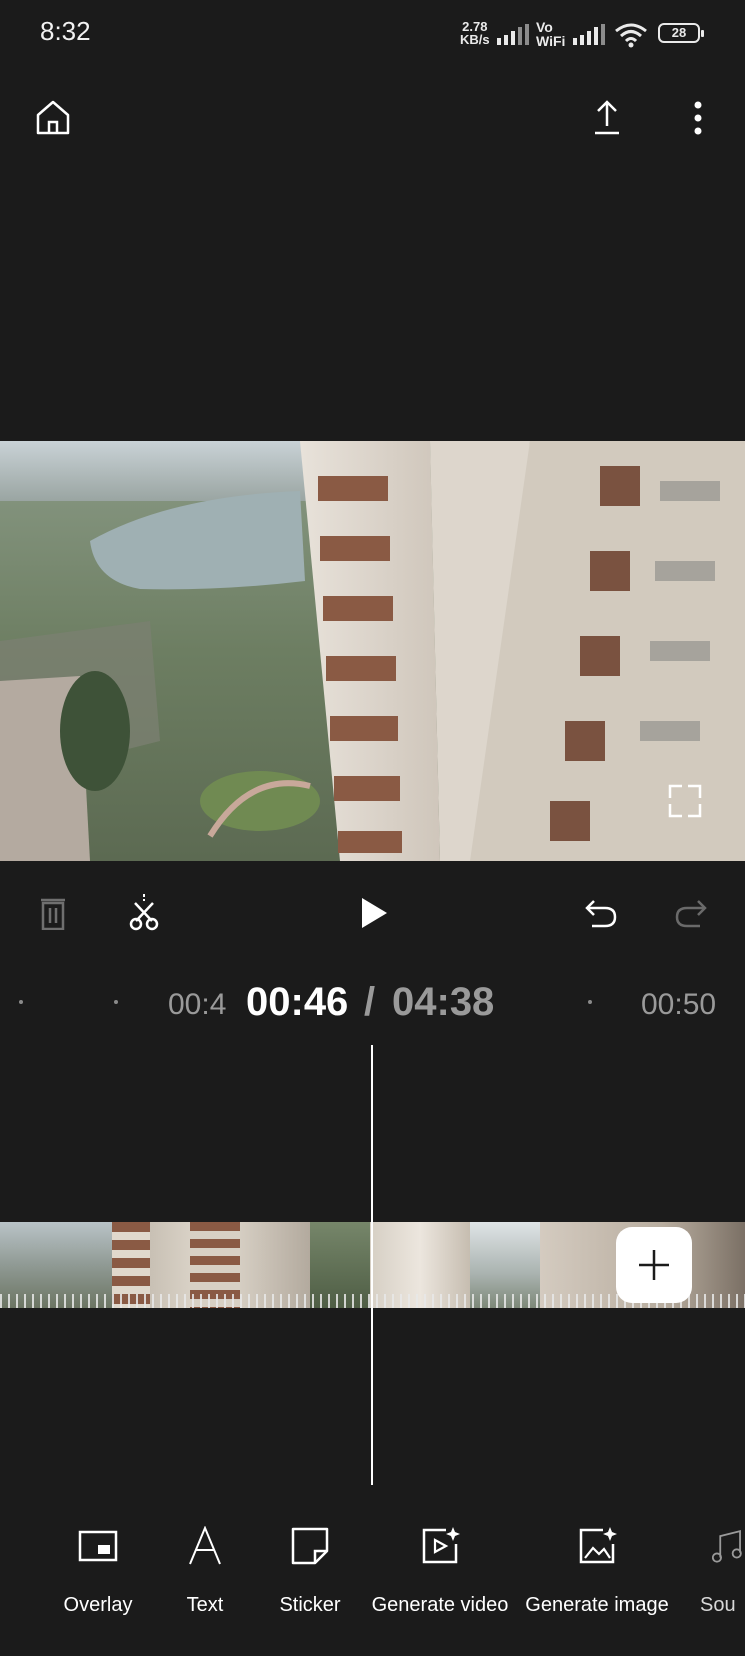  What do you see at coordinates (310, 1546) in the screenshot?
I see `sticker-icon` at bounding box center [310, 1546].